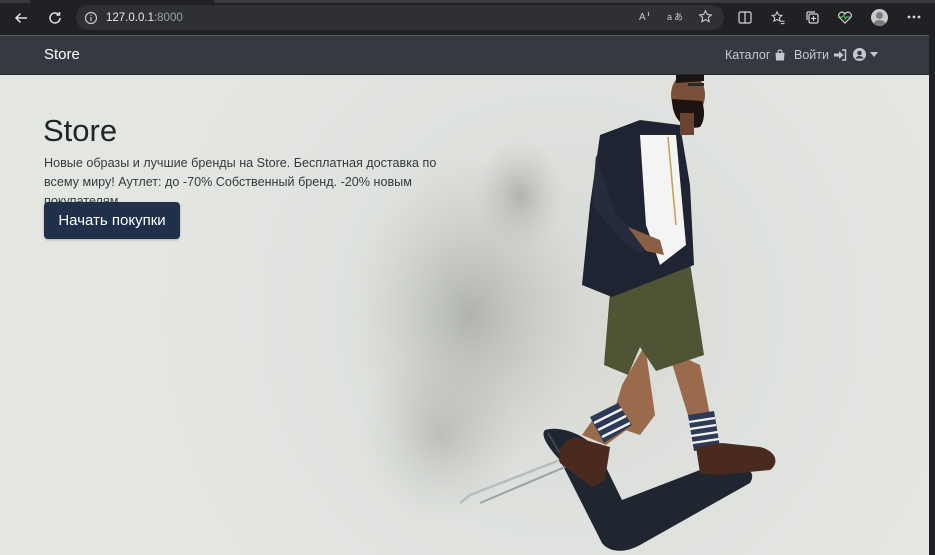 This screenshot has width=935, height=555. I want to click on nav-login-link: Войти, so click(820, 55).